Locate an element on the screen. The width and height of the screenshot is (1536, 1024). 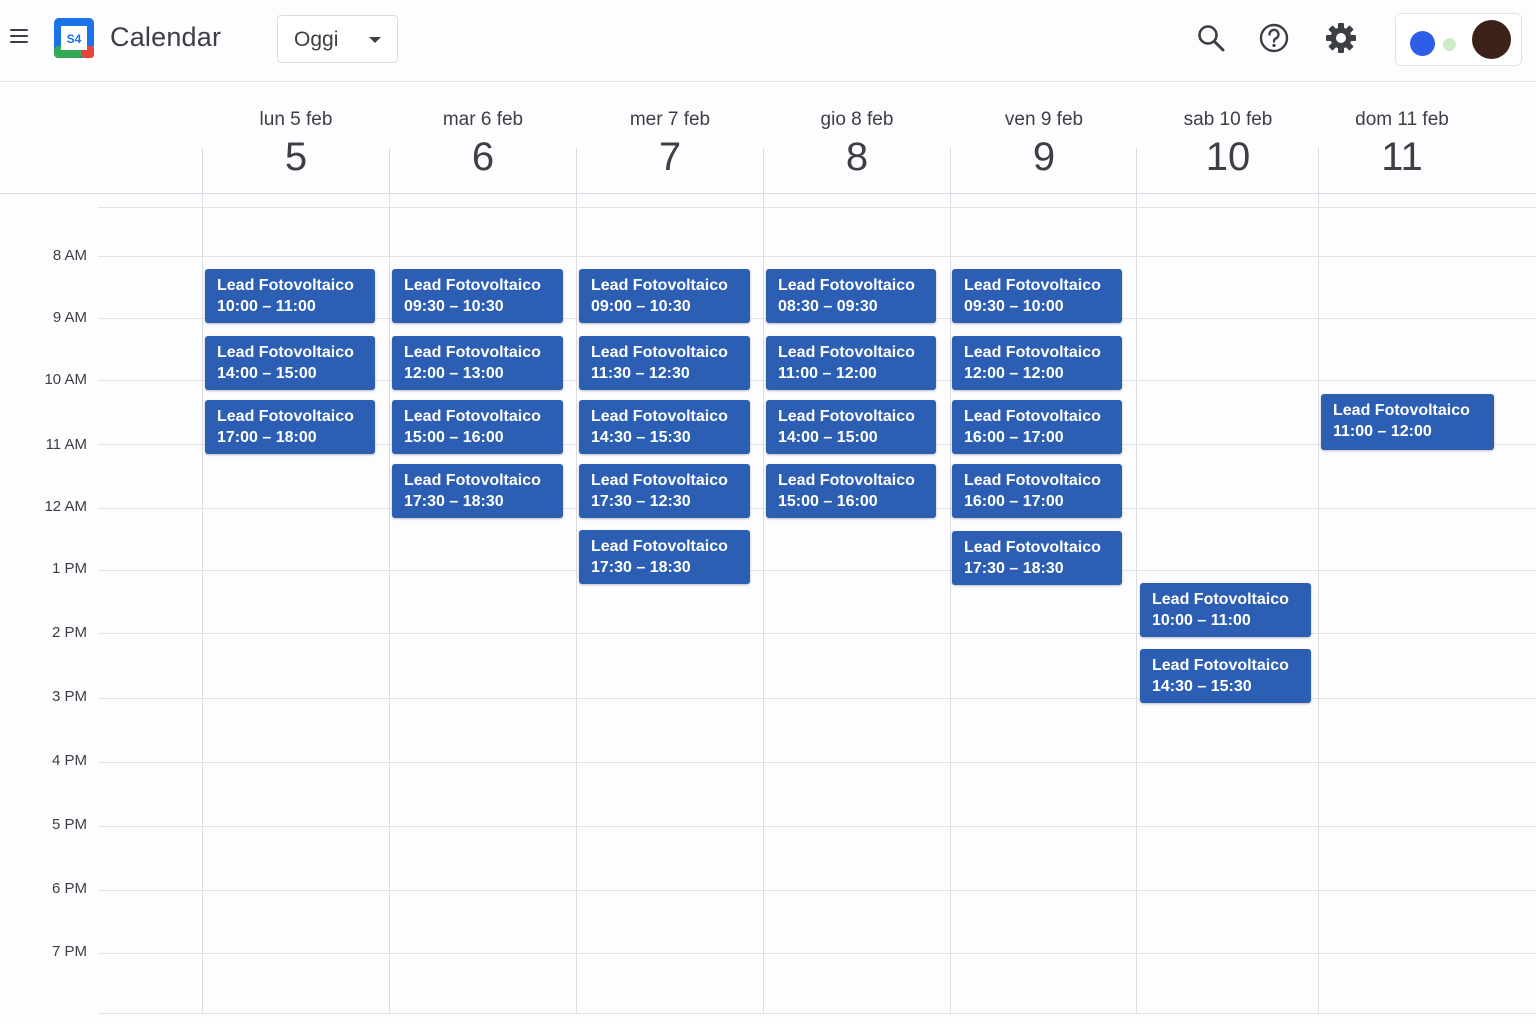
event-time: 10:00 – 11:00 is located at coordinates (1201, 620).